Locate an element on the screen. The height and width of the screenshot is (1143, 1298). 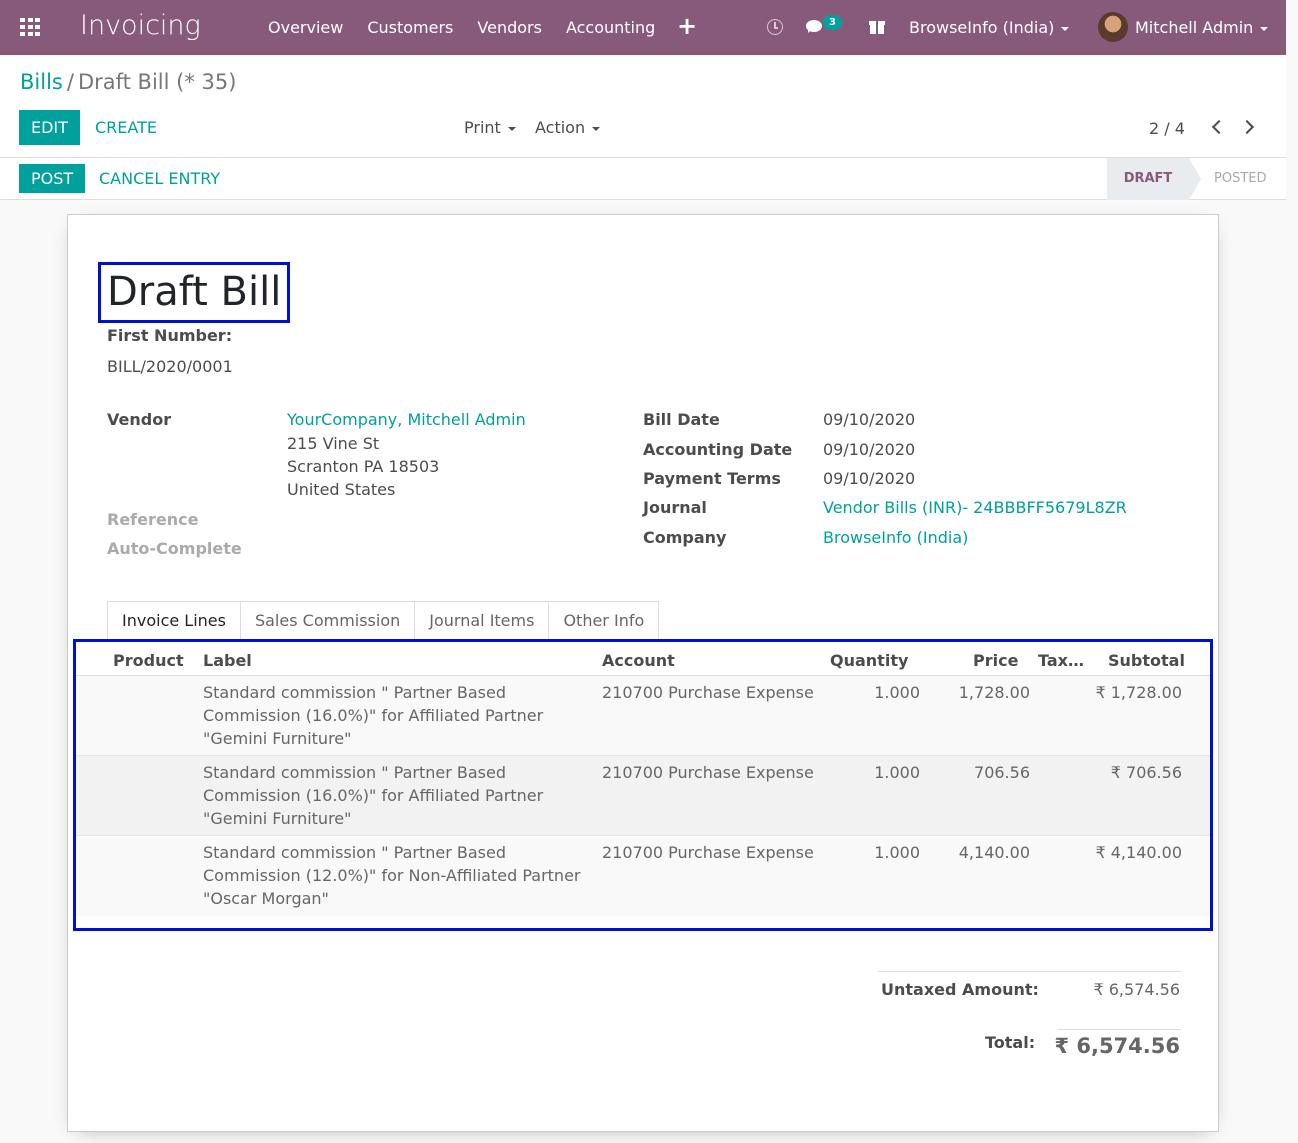
menu-item-accounting: Accounting is located at coordinates (610, 27).